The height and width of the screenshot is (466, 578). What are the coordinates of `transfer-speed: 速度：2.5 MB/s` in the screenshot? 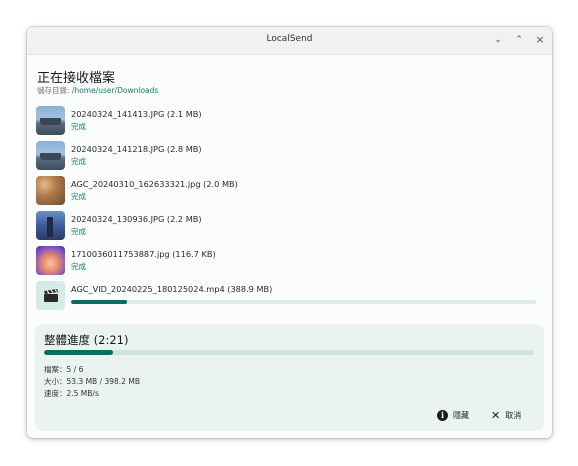 It's located at (71, 393).